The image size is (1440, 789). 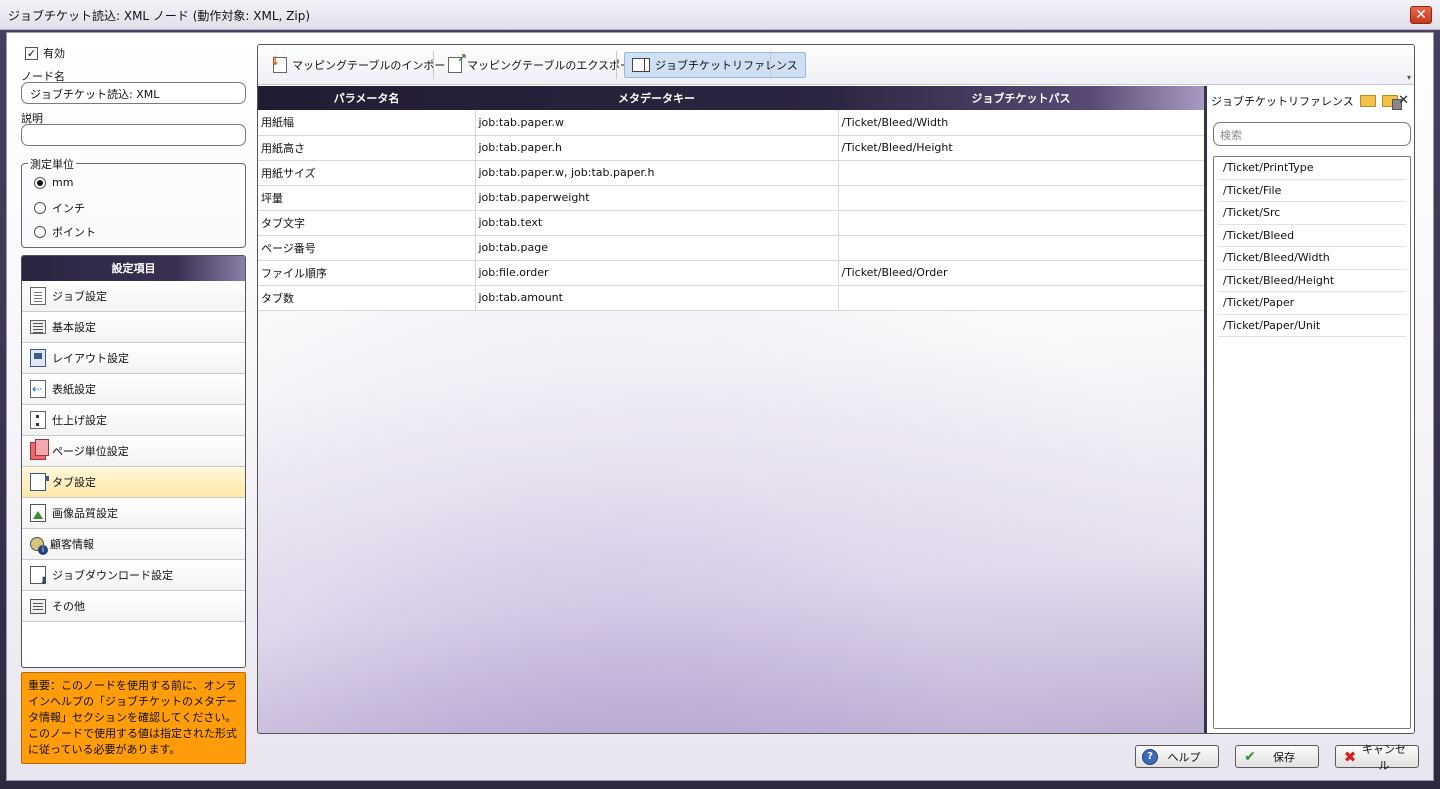 I want to click on basic-settings-icon, so click(x=38, y=327).